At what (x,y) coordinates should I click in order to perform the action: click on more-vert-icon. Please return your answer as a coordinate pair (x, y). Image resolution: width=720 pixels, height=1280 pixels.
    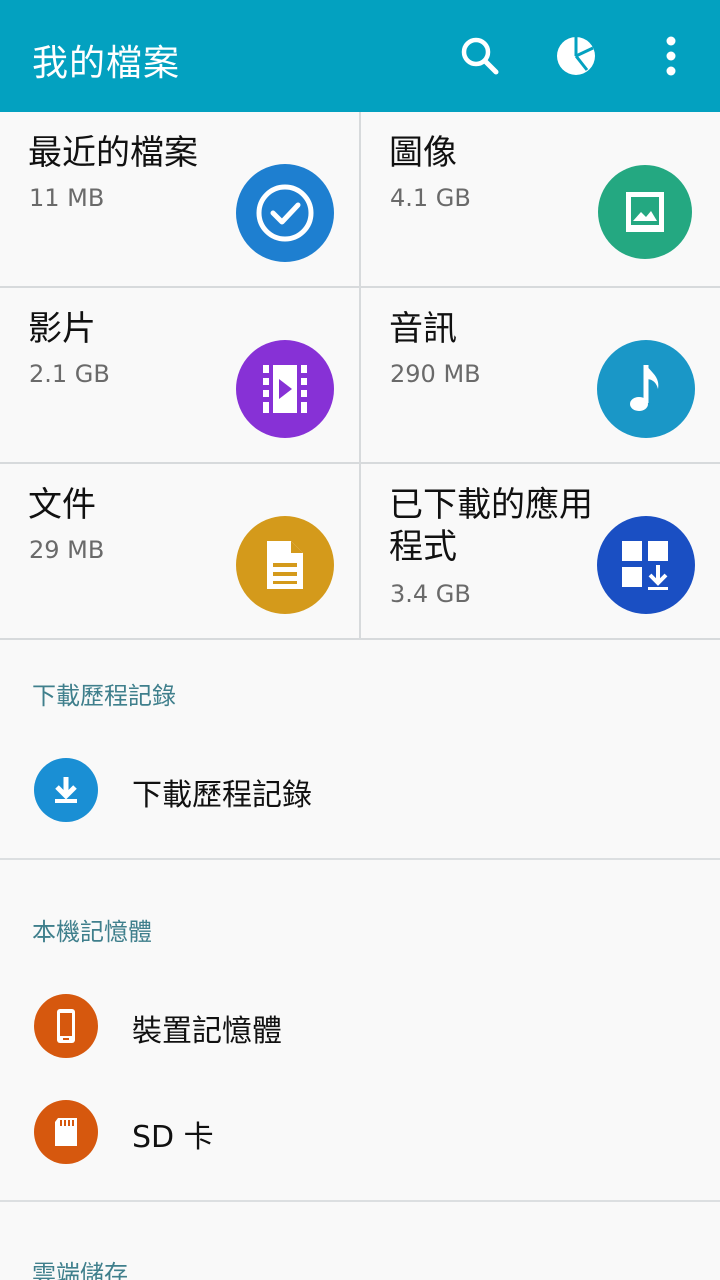
    Looking at the image, I should click on (671, 56).